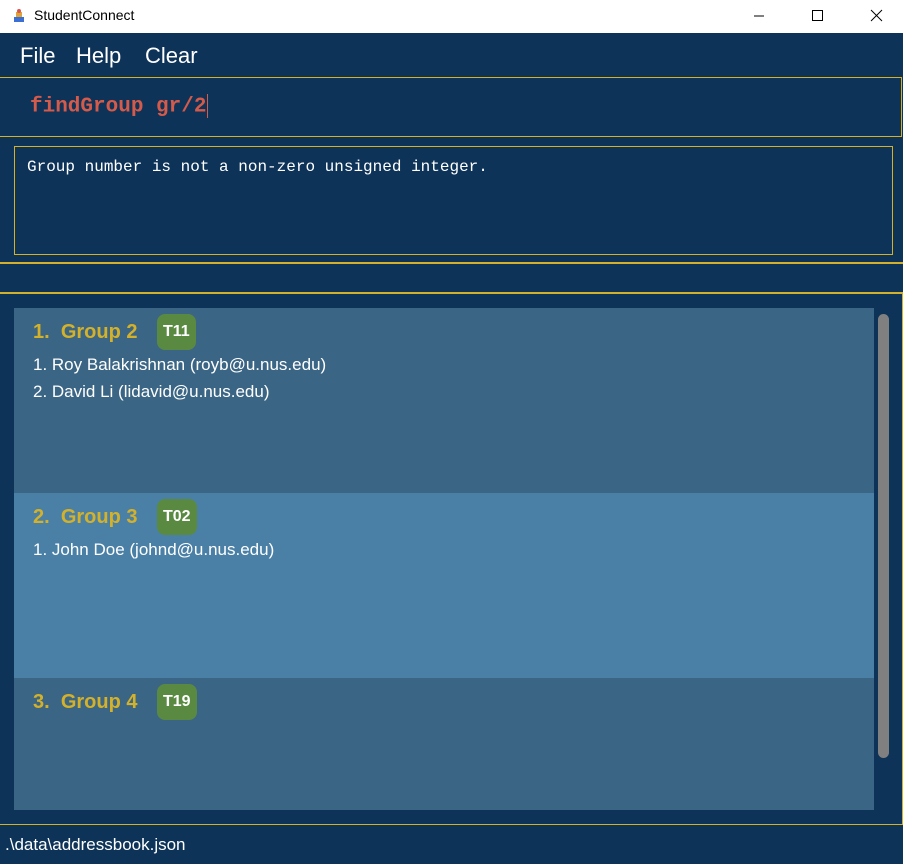  I want to click on maximize-button, so click(817, 16).